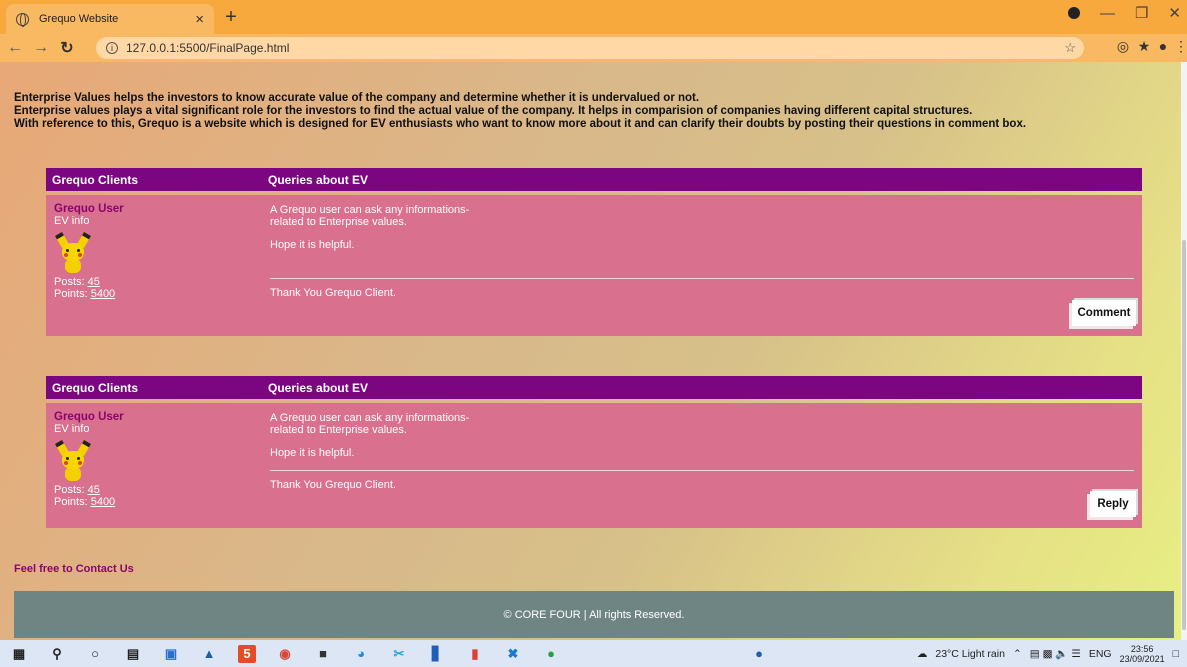 The width and height of the screenshot is (1187, 667). I want to click on edge-icon: ◕, so click(361, 654).